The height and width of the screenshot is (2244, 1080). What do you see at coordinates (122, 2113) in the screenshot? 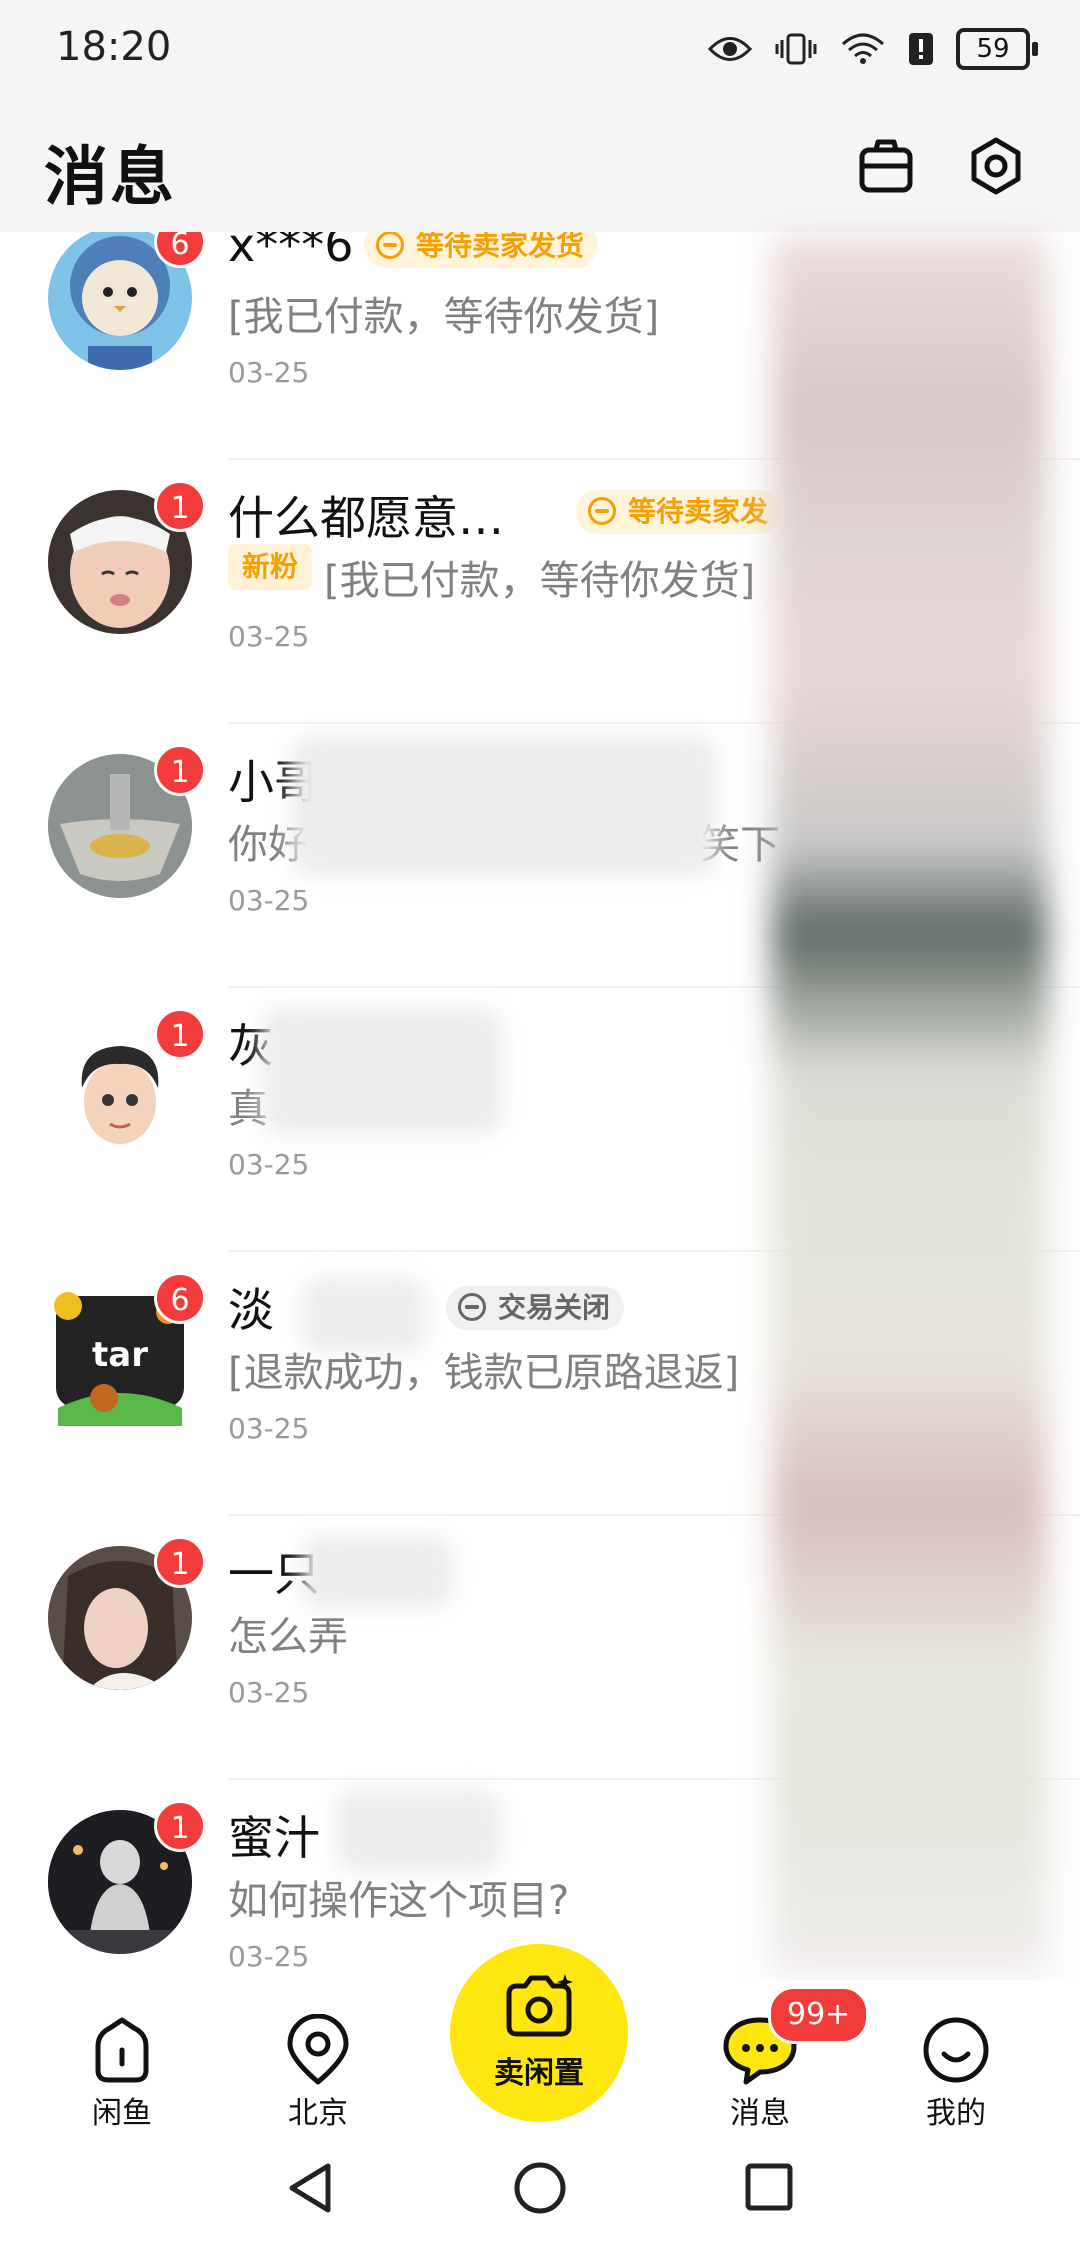
I see `tab-label: 闲鱼` at bounding box center [122, 2113].